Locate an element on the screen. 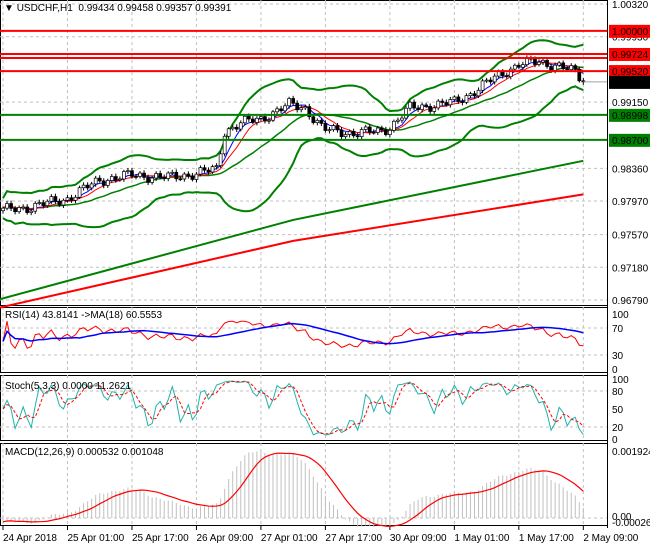  current-price-label: 0.99391 is located at coordinates (630, 83).